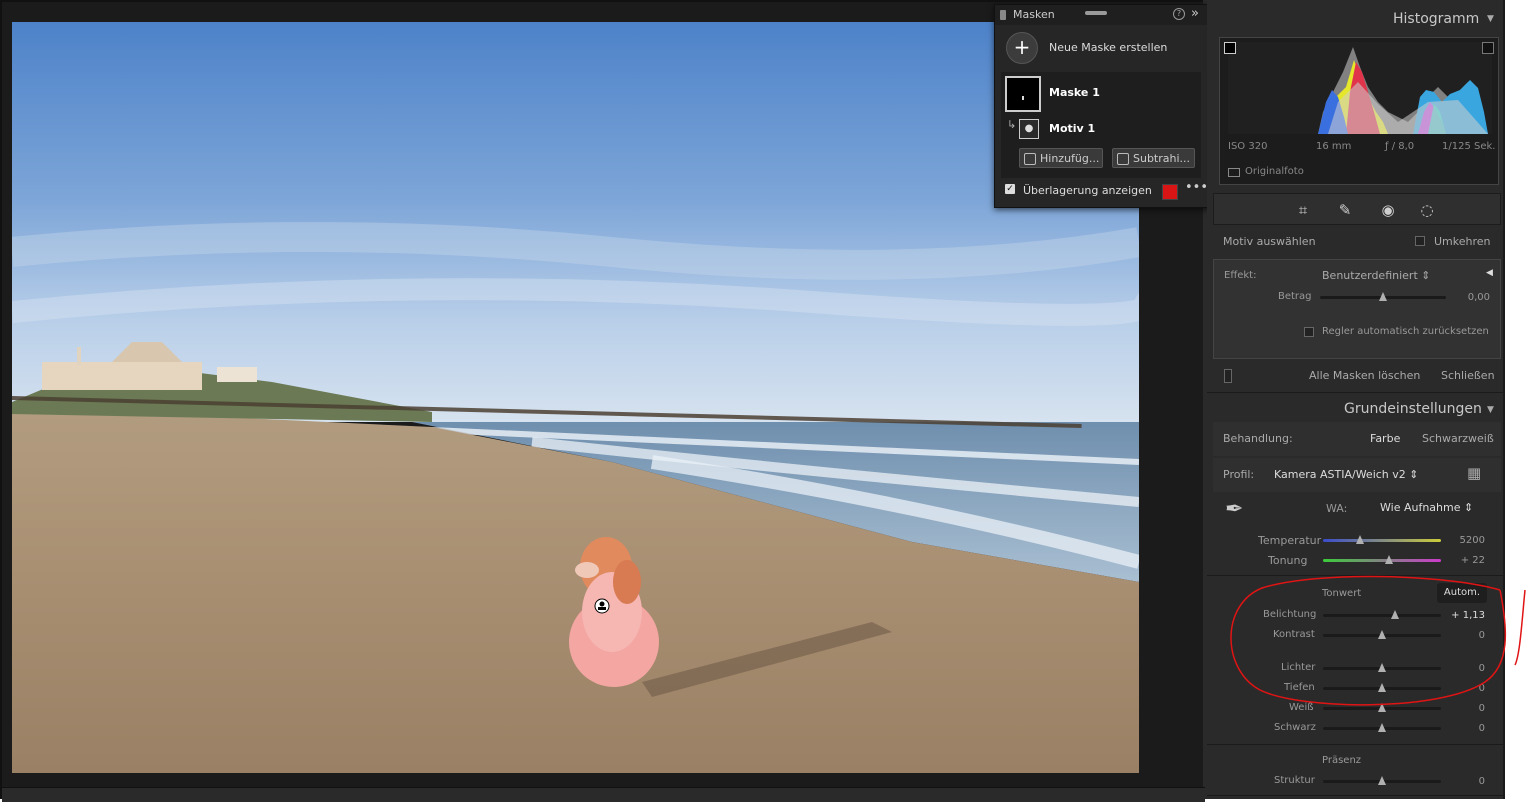 This screenshot has width=1527, height=802. What do you see at coordinates (1345, 210) in the screenshot?
I see `healing-icon: ✎` at bounding box center [1345, 210].